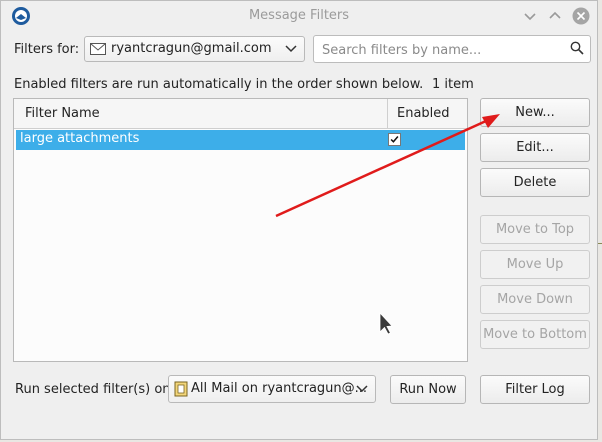 Image resolution: width=602 pixels, height=442 pixels. Describe the element at coordinates (181, 389) in the screenshot. I see `folder-icon` at that location.